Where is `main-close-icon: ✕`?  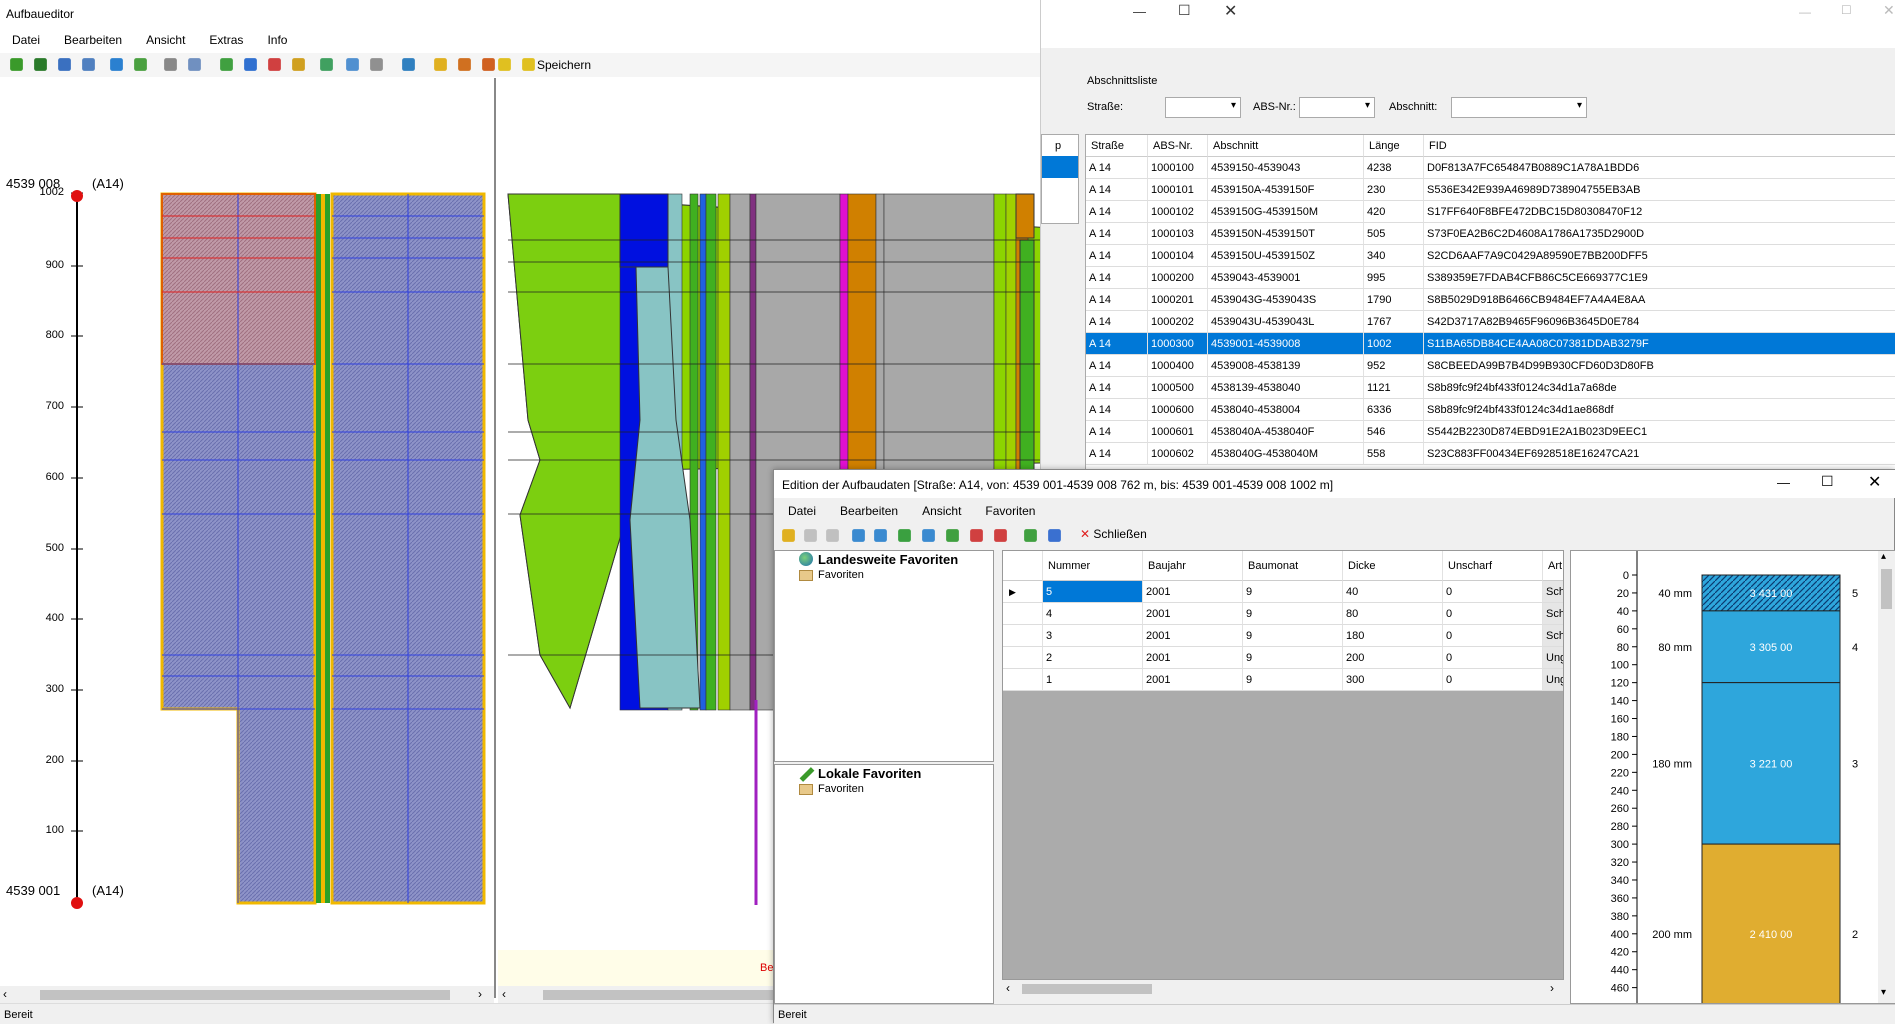 main-close-icon: ✕ is located at coordinates (1230, 11).